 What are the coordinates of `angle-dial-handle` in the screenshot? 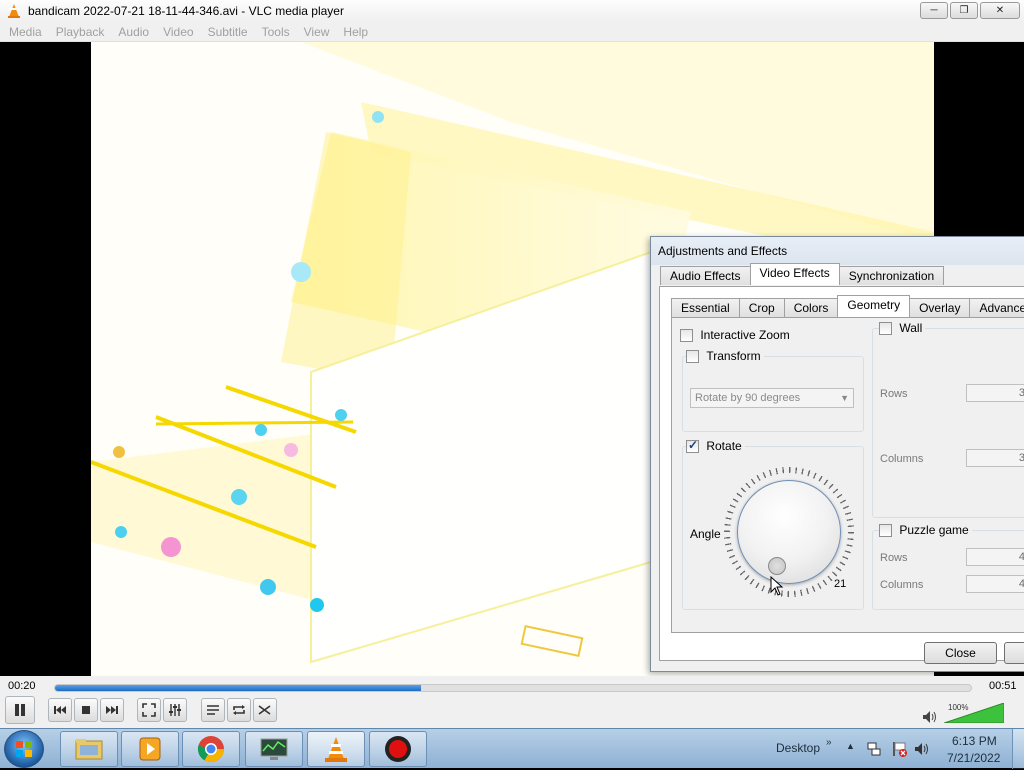 It's located at (777, 566).